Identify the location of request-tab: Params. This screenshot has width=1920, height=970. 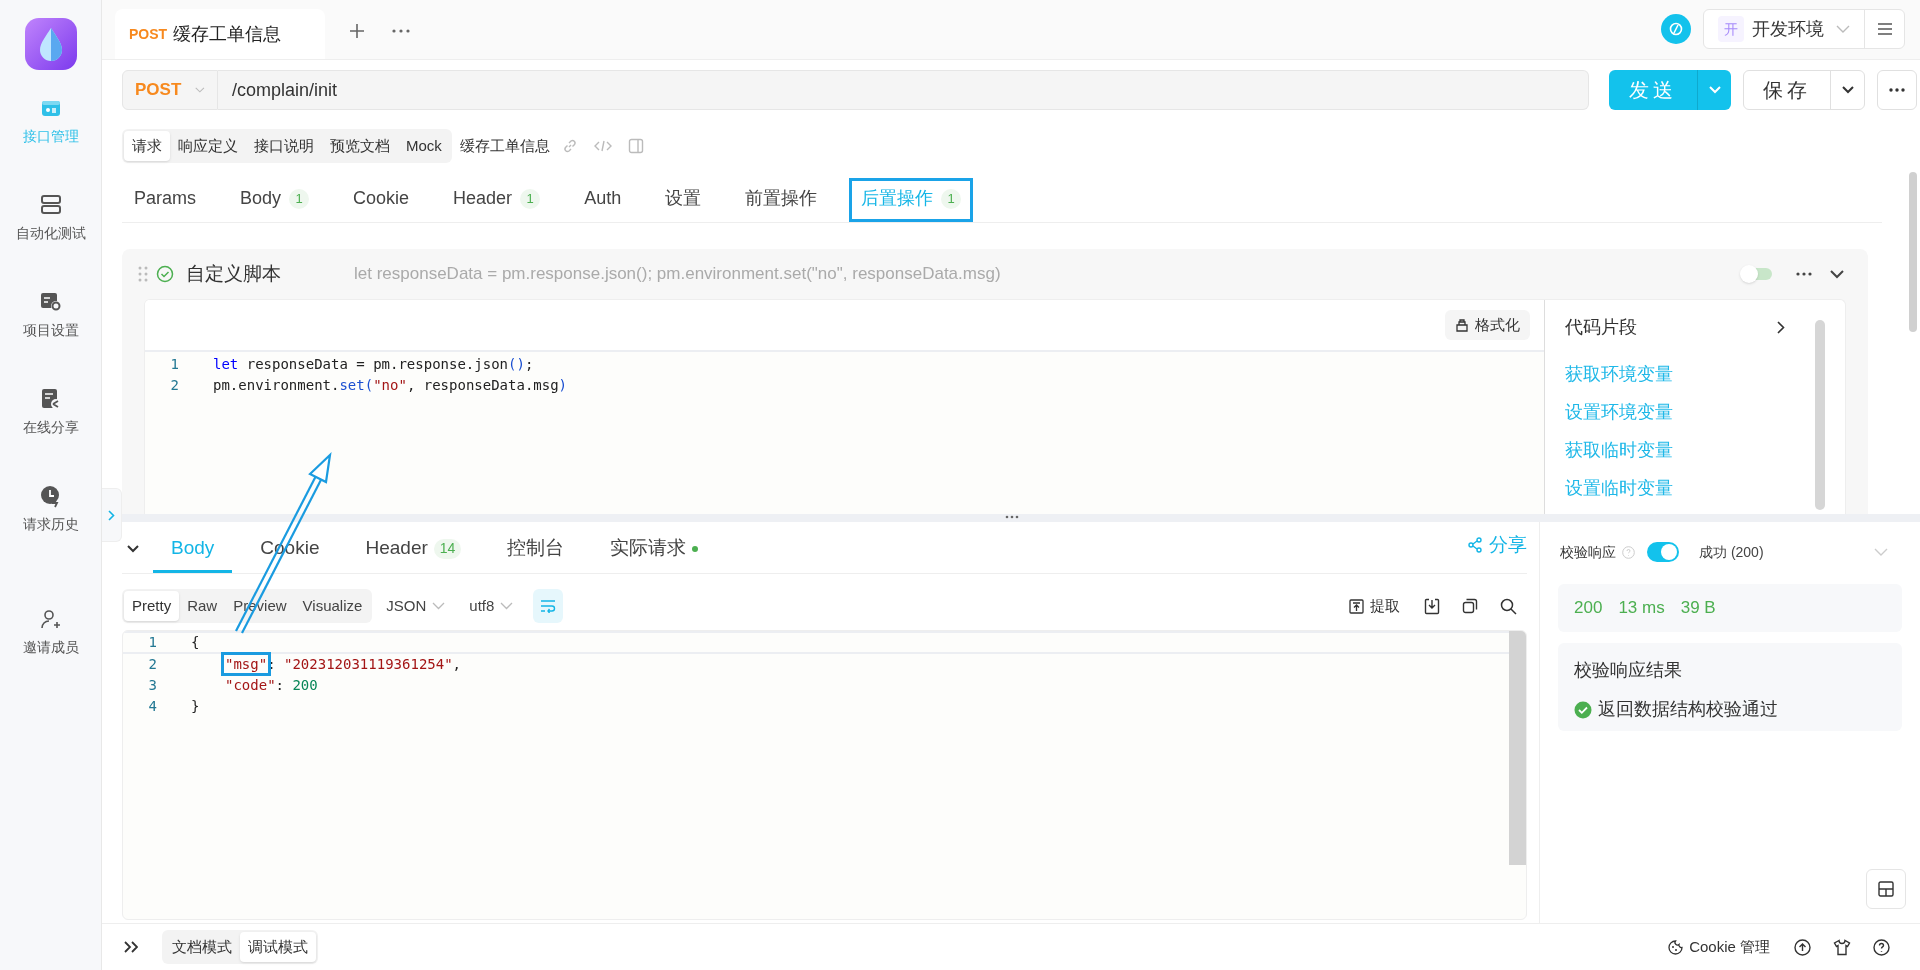
(165, 200).